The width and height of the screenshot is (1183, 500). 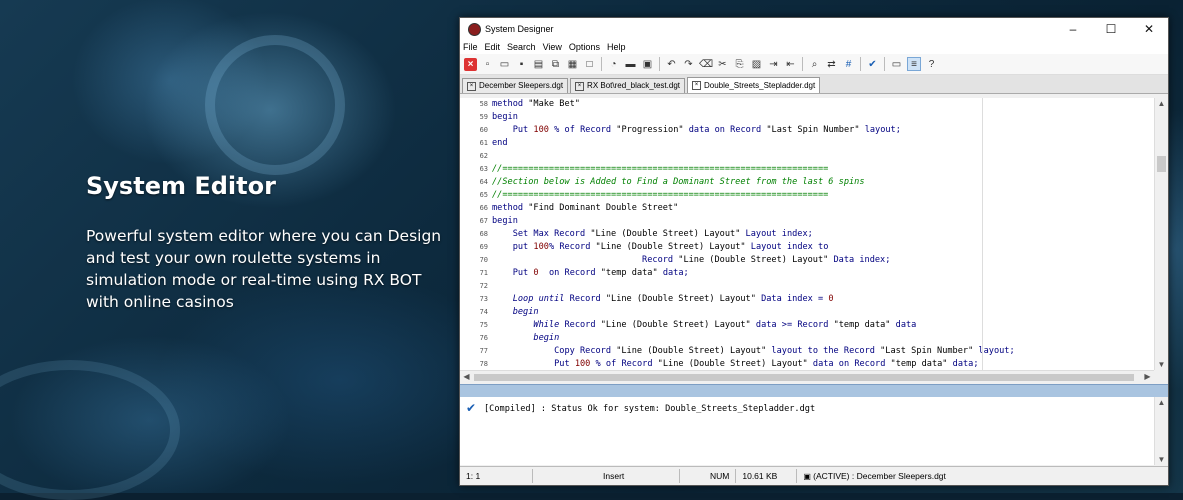 I want to click on help-icon: ?, so click(x=931, y=64).